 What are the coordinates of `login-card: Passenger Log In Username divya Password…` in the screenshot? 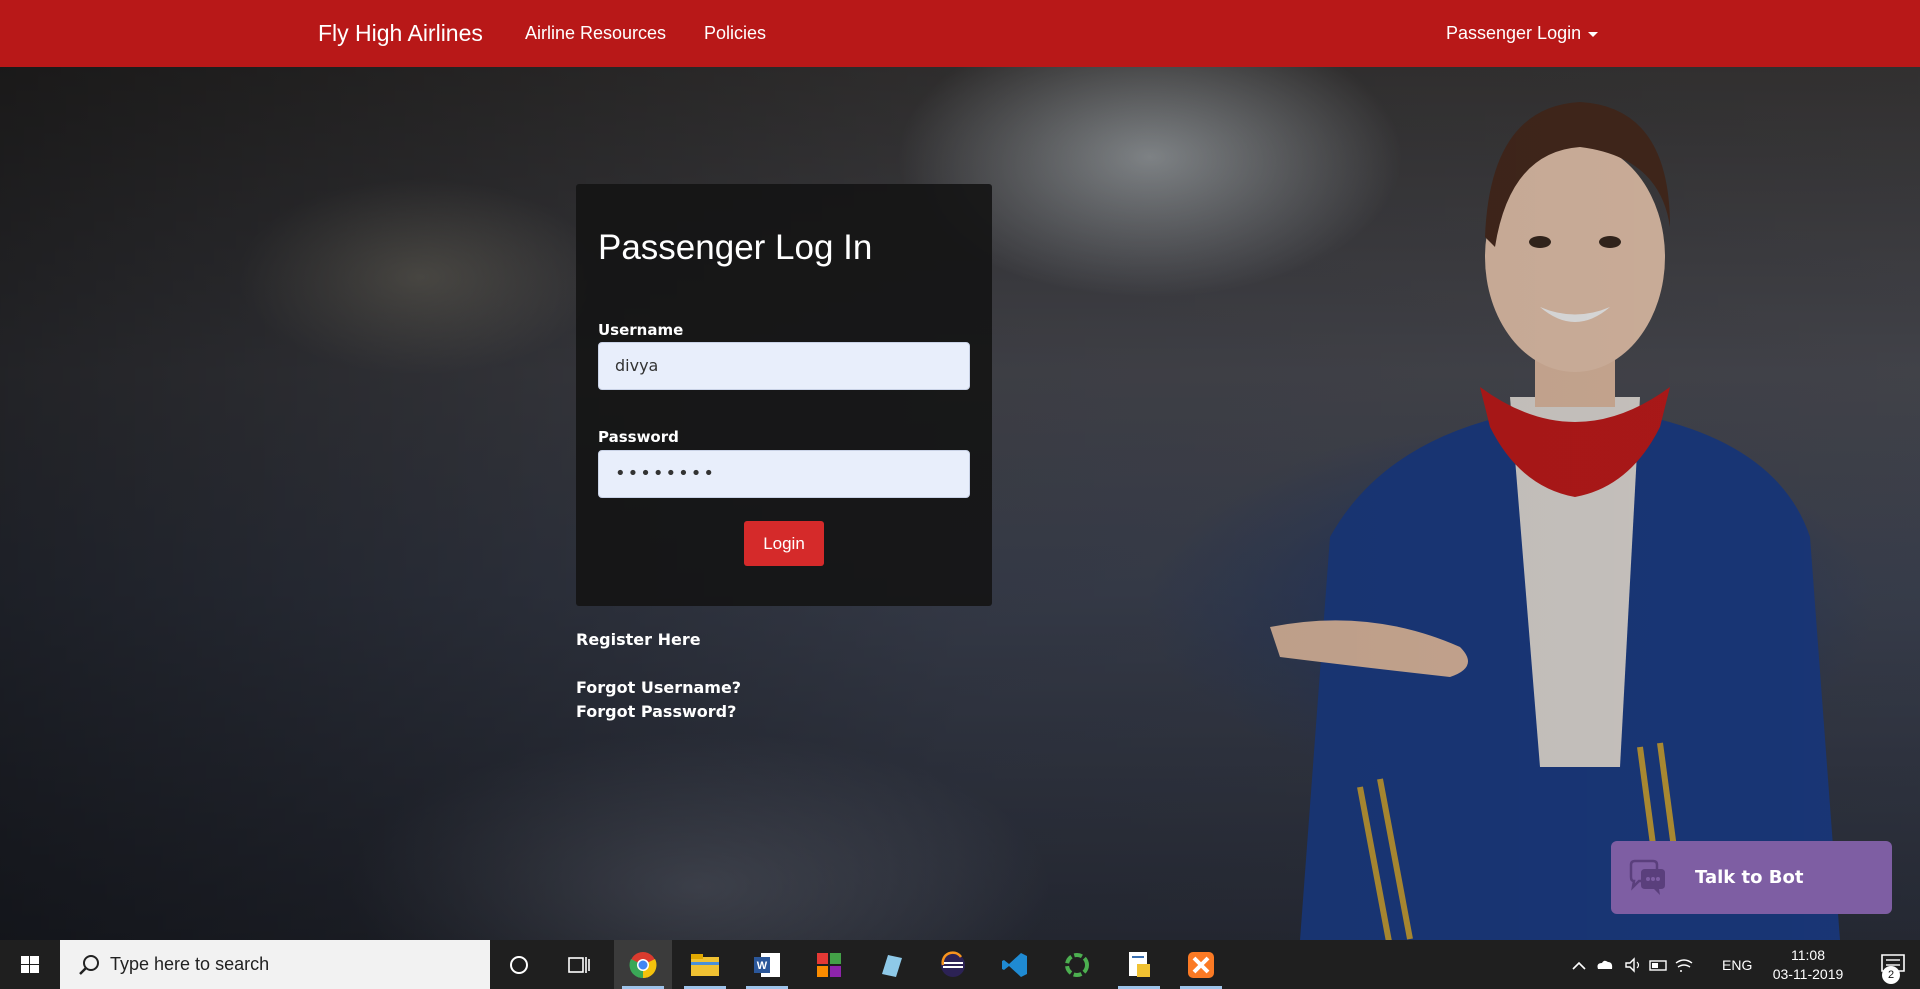 It's located at (784, 395).